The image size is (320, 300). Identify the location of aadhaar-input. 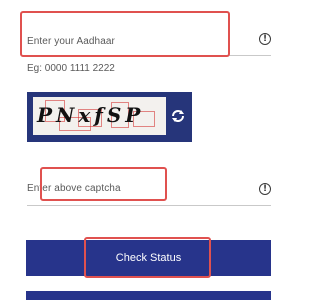
(122, 41).